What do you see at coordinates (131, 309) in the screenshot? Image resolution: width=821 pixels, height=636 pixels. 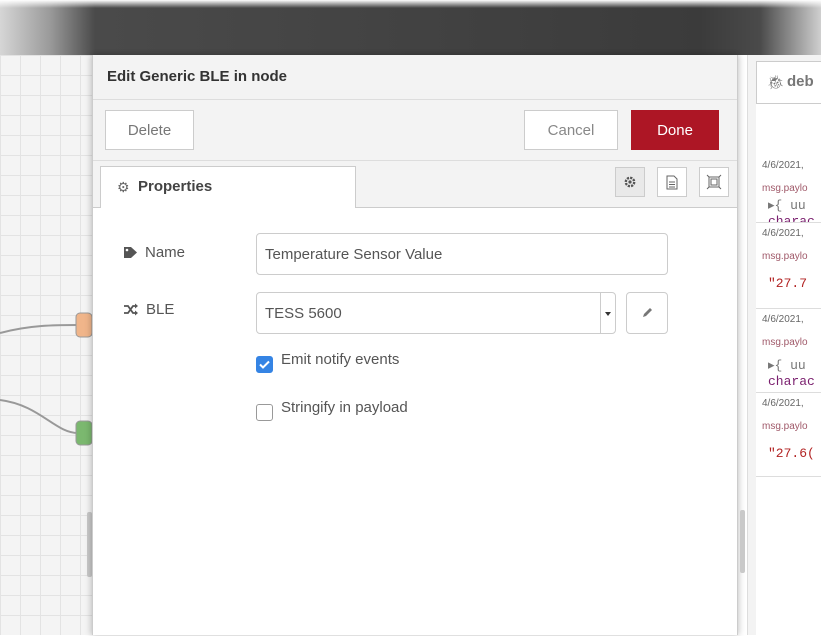 I see `shuffle-icon` at bounding box center [131, 309].